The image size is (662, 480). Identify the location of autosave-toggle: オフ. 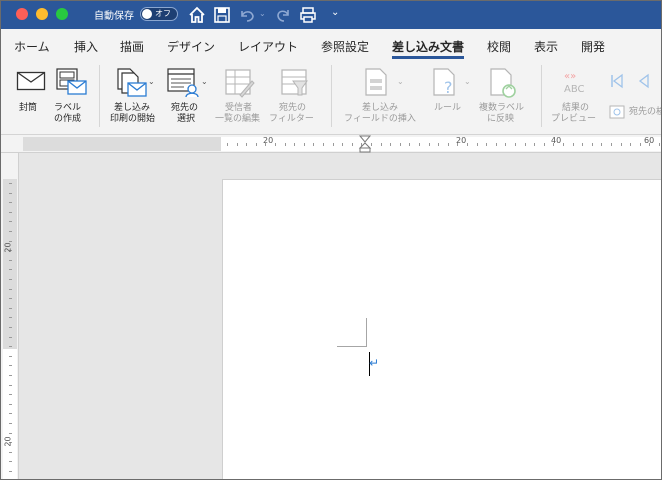
(159, 14).